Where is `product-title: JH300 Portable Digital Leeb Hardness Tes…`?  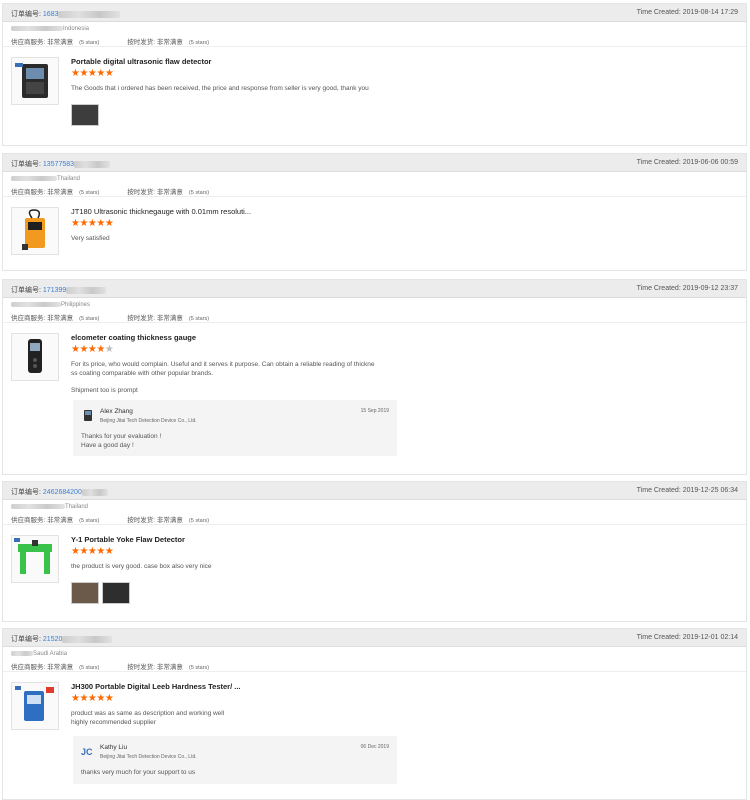
product-title: JH300 Portable Digital Leeb Hardness Tes… is located at coordinates (156, 686).